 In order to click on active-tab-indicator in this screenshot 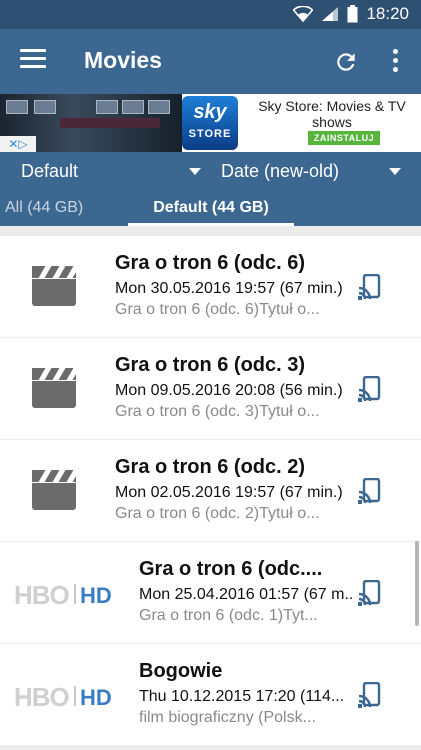, I will do `click(211, 224)`.